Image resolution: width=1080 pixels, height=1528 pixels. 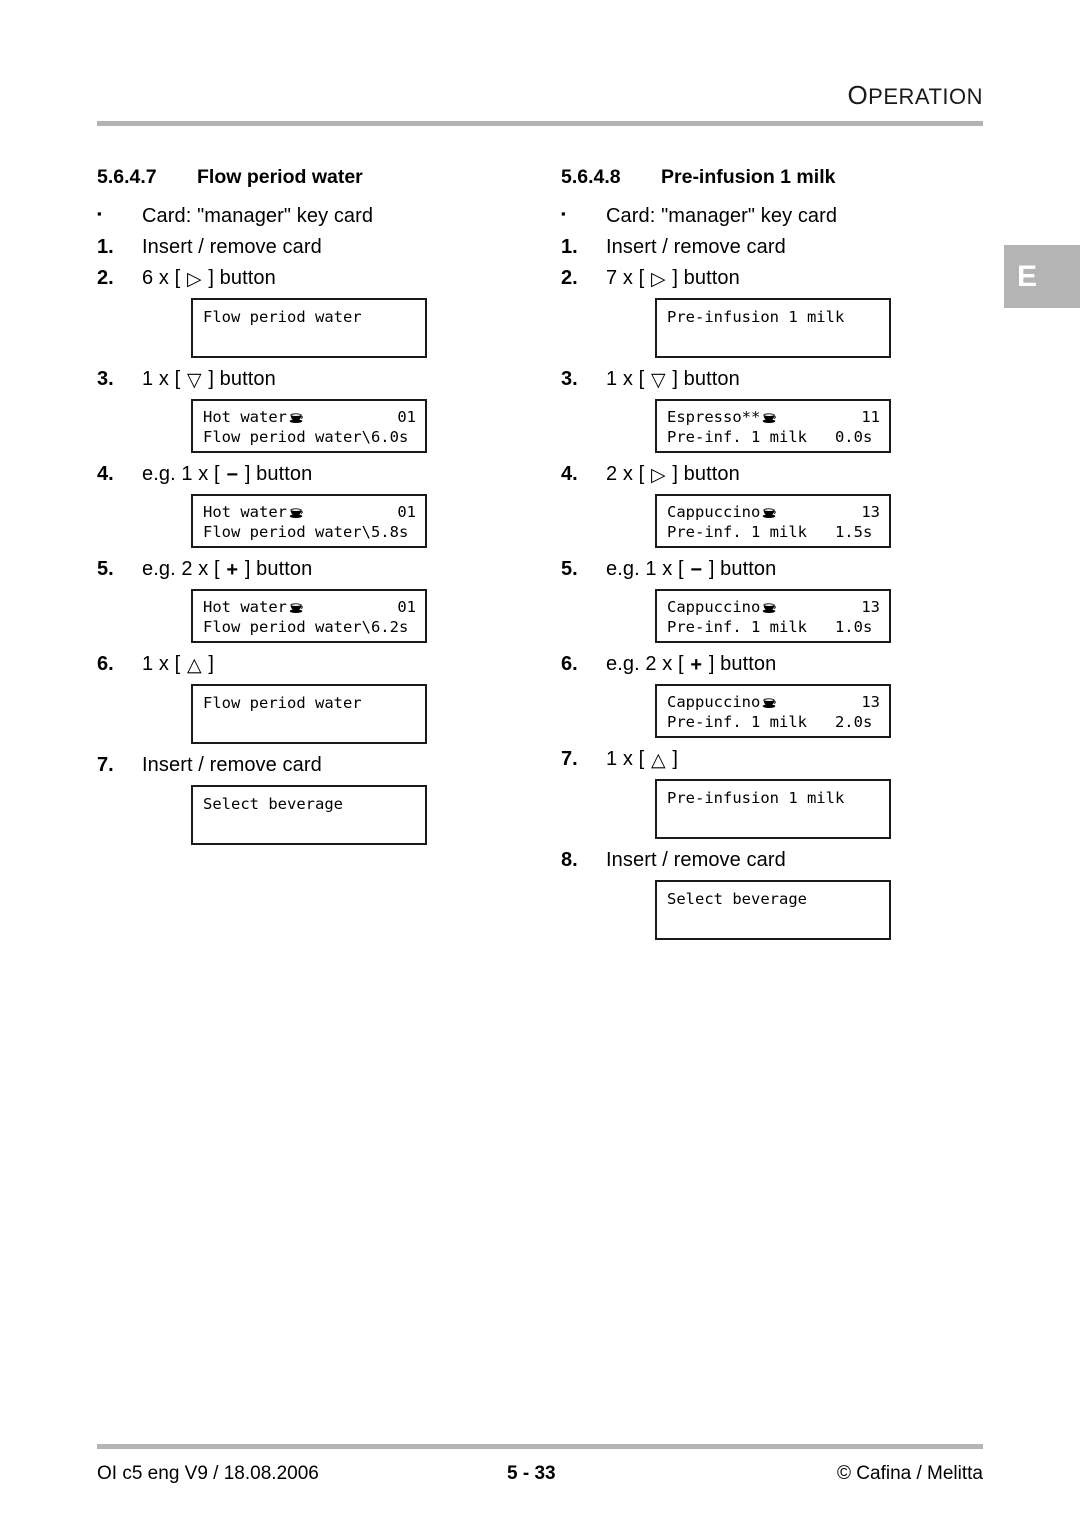 What do you see at coordinates (770, 627) in the screenshot?
I see `lcd-line-2-label: Pre-inf. 1 milk 1.0s` at bounding box center [770, 627].